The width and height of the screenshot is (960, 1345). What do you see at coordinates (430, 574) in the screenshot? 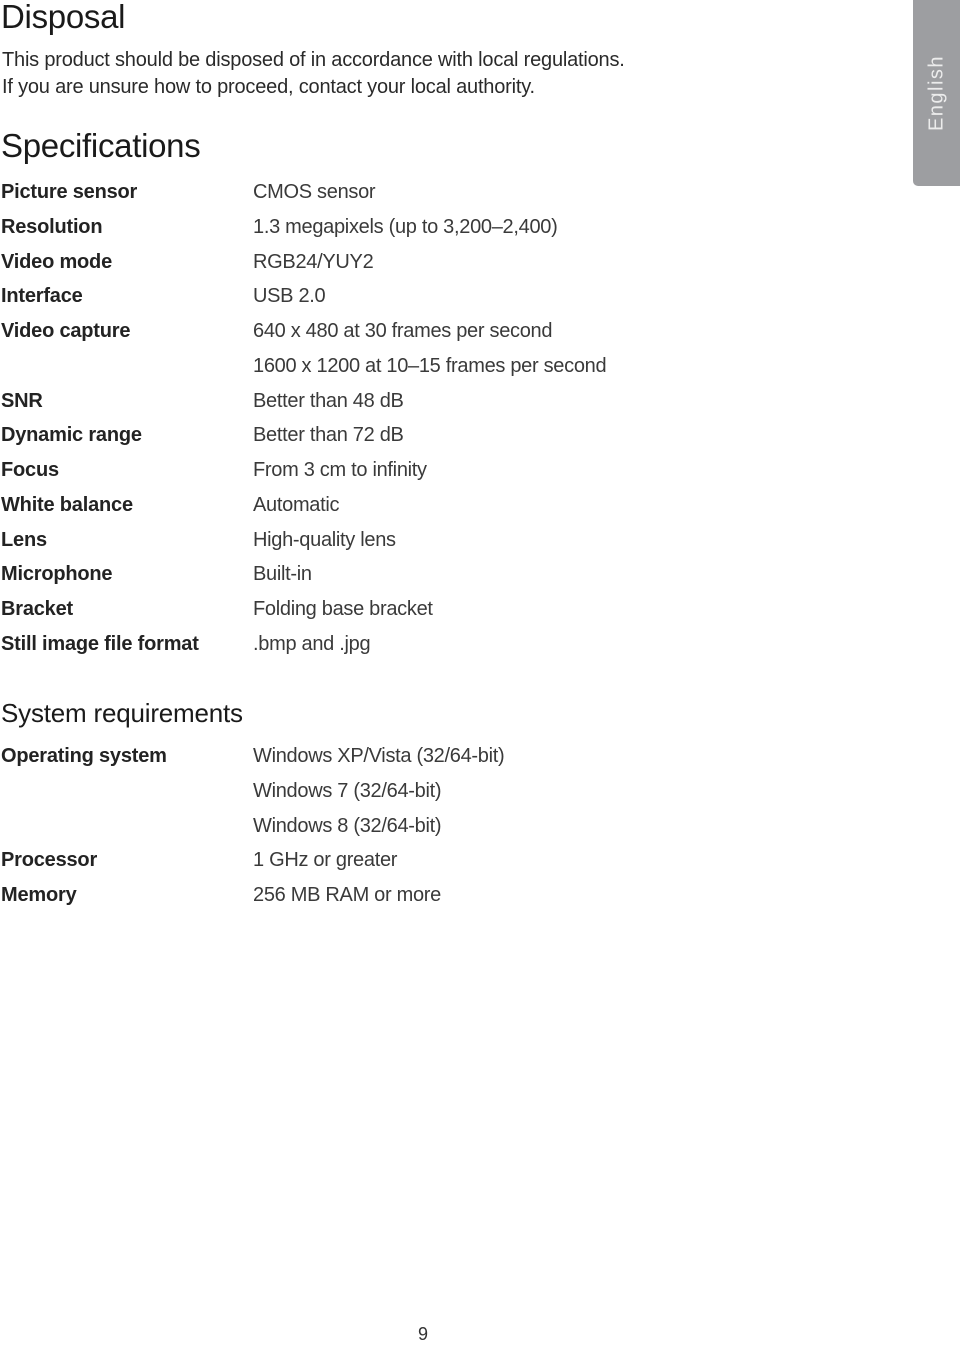
I see `spec-row: Microphone Built-in` at bounding box center [430, 574].